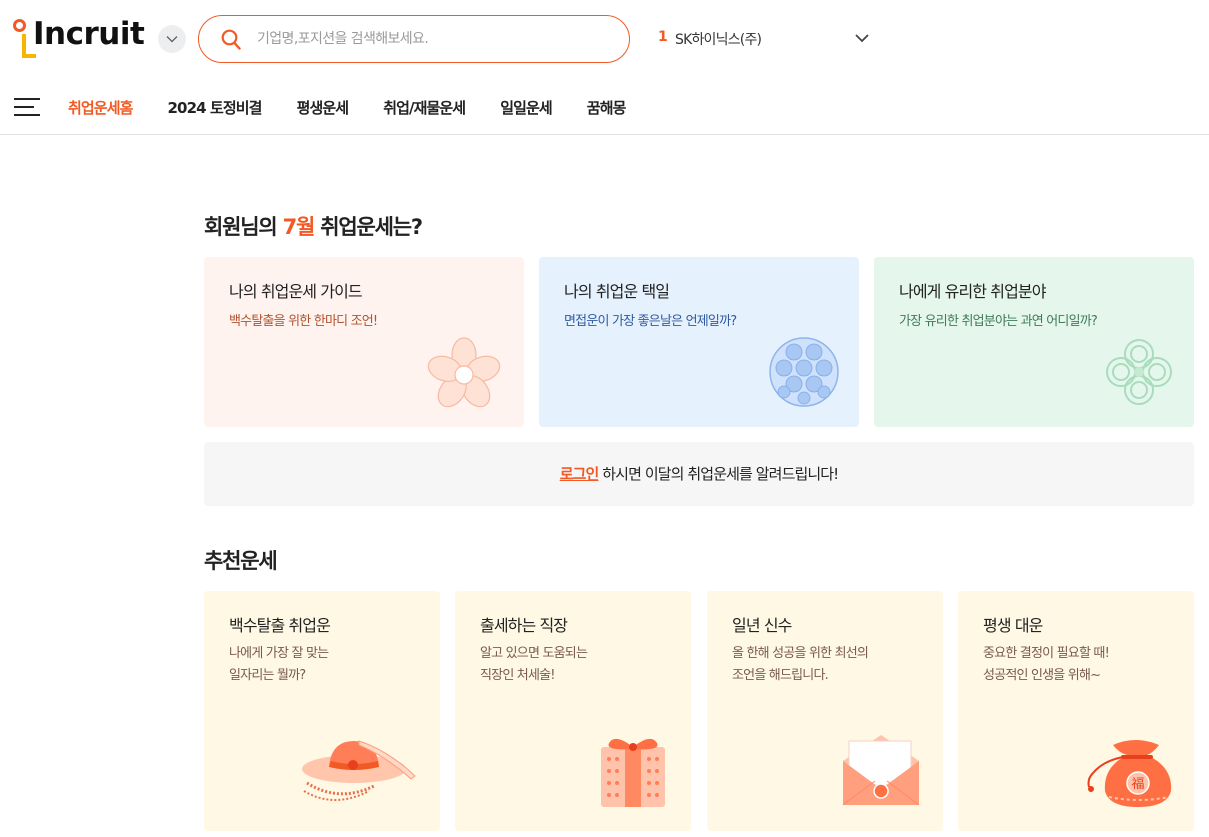 Image resolution: width=1209 pixels, height=837 pixels. What do you see at coordinates (280, 625) in the screenshot?
I see `card-title: 백수탈출 취업운` at bounding box center [280, 625].